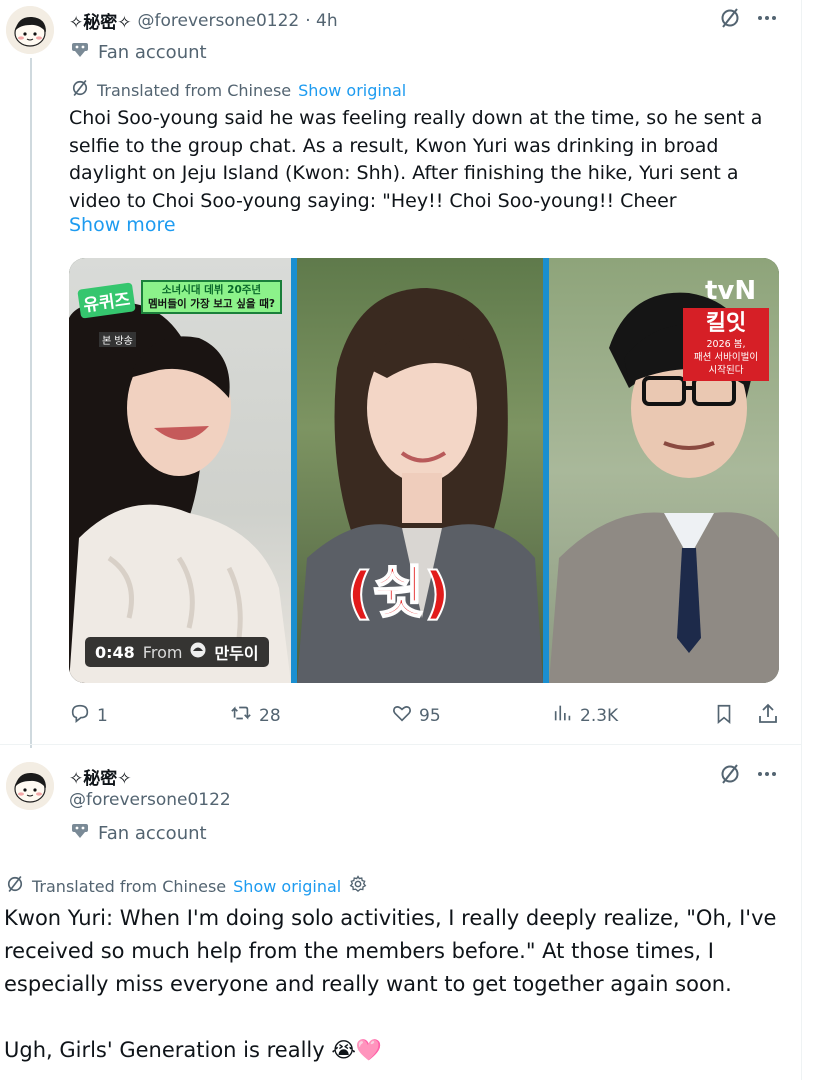 The image size is (827, 1080). Describe the element at coordinates (726, 357) in the screenshot. I see `promo-line2: 패션 서바이벌이` at that location.